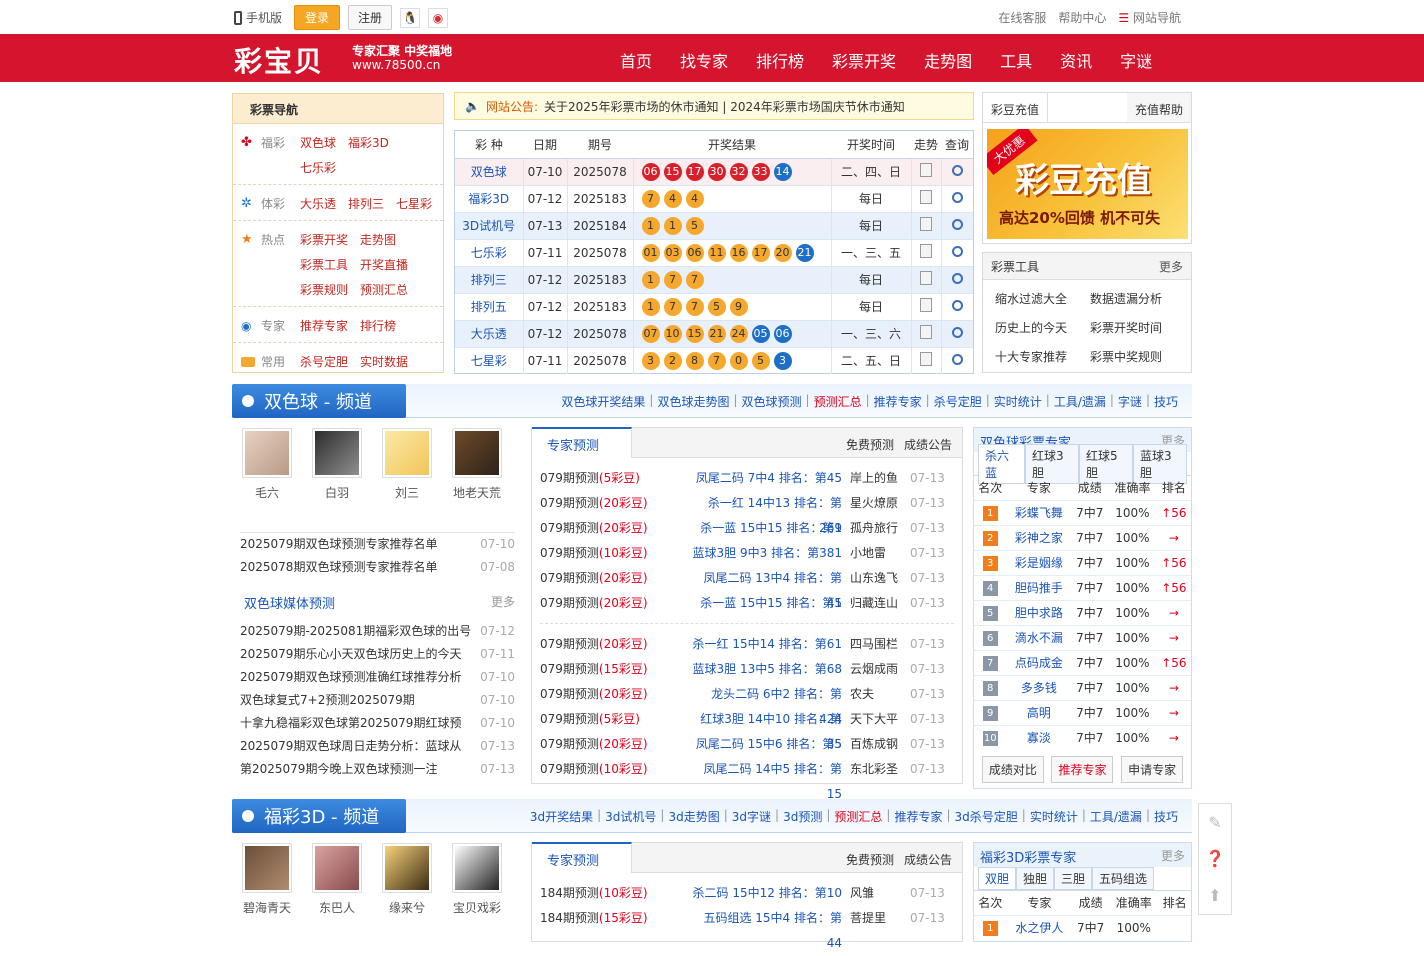  Describe the element at coordinates (1152, 769) in the screenshot. I see `apply-button: 申请专家` at that location.